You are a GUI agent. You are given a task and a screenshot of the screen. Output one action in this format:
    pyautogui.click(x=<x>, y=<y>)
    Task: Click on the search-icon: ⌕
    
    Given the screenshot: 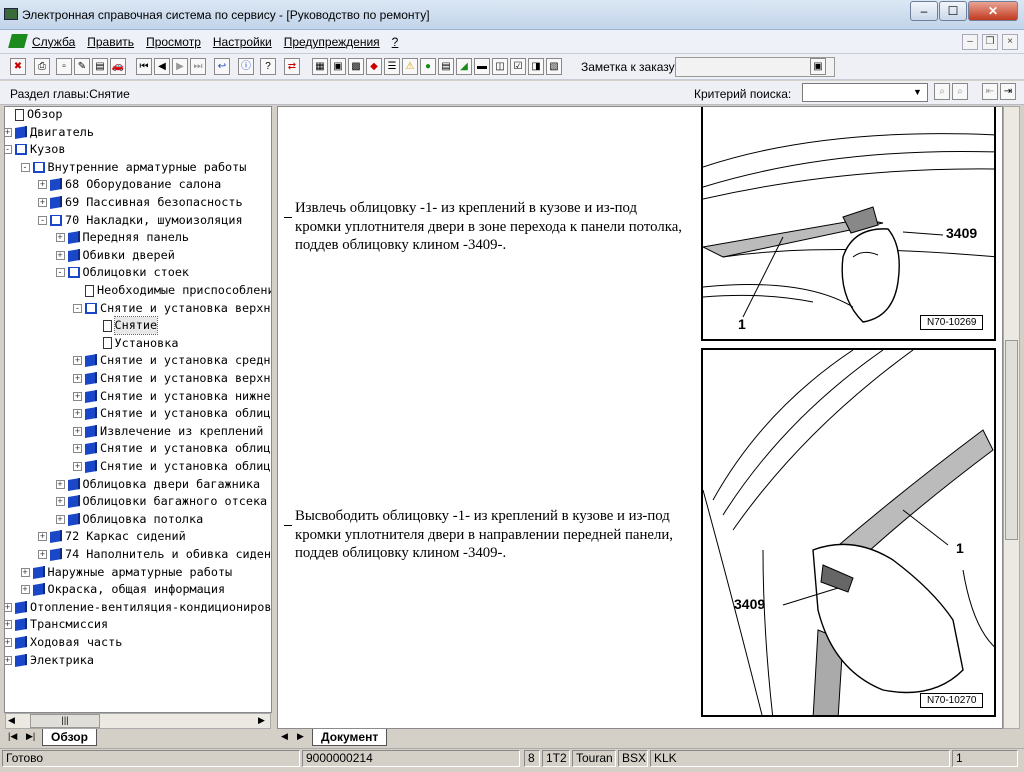 What is the action you would take?
    pyautogui.click(x=942, y=91)
    